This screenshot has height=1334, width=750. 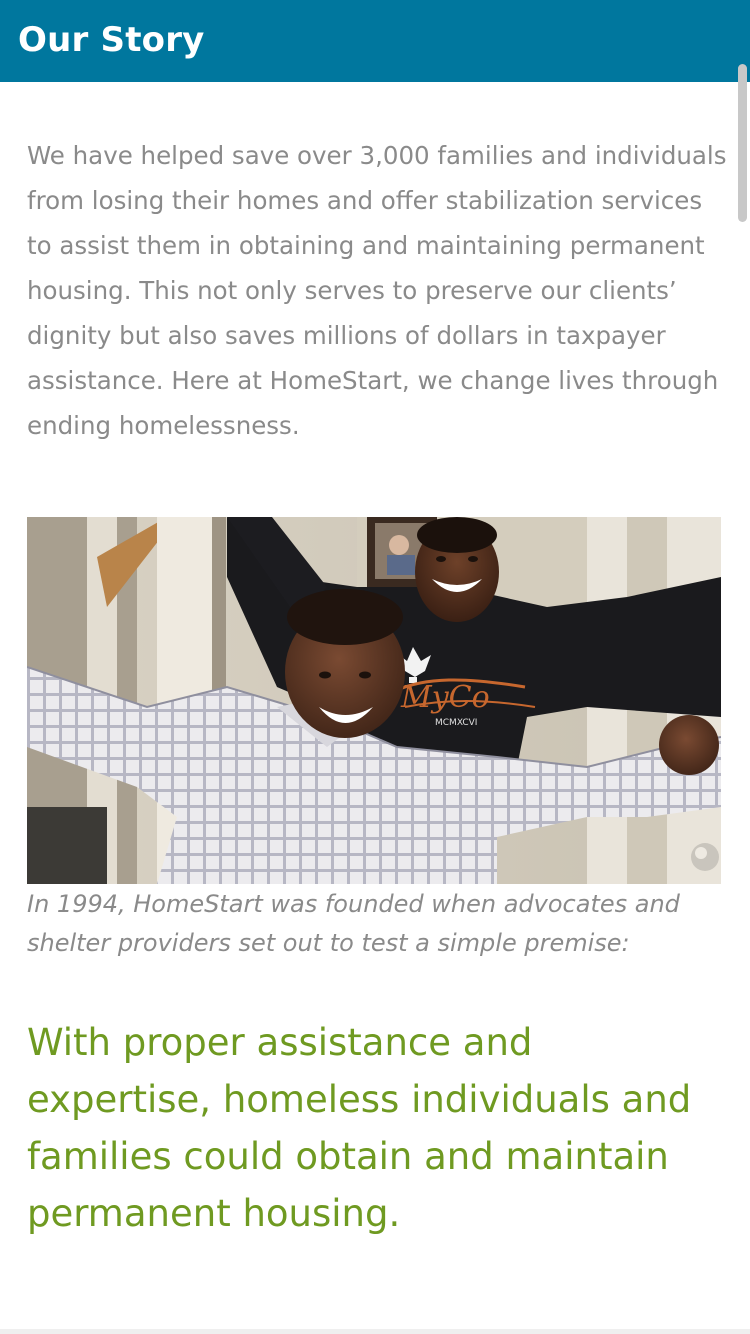 What do you see at coordinates (445, 697) in the screenshot?
I see `shirt-graphic-text: MyCo` at bounding box center [445, 697].